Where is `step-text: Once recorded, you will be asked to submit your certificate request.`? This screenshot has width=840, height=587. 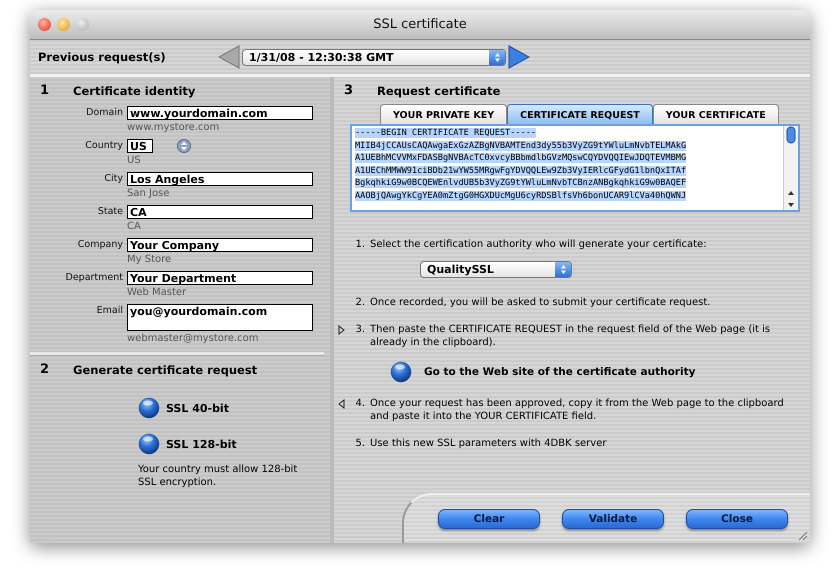
step-text: Once recorded, you will be asked to submit your certificate request. is located at coordinates (541, 302).